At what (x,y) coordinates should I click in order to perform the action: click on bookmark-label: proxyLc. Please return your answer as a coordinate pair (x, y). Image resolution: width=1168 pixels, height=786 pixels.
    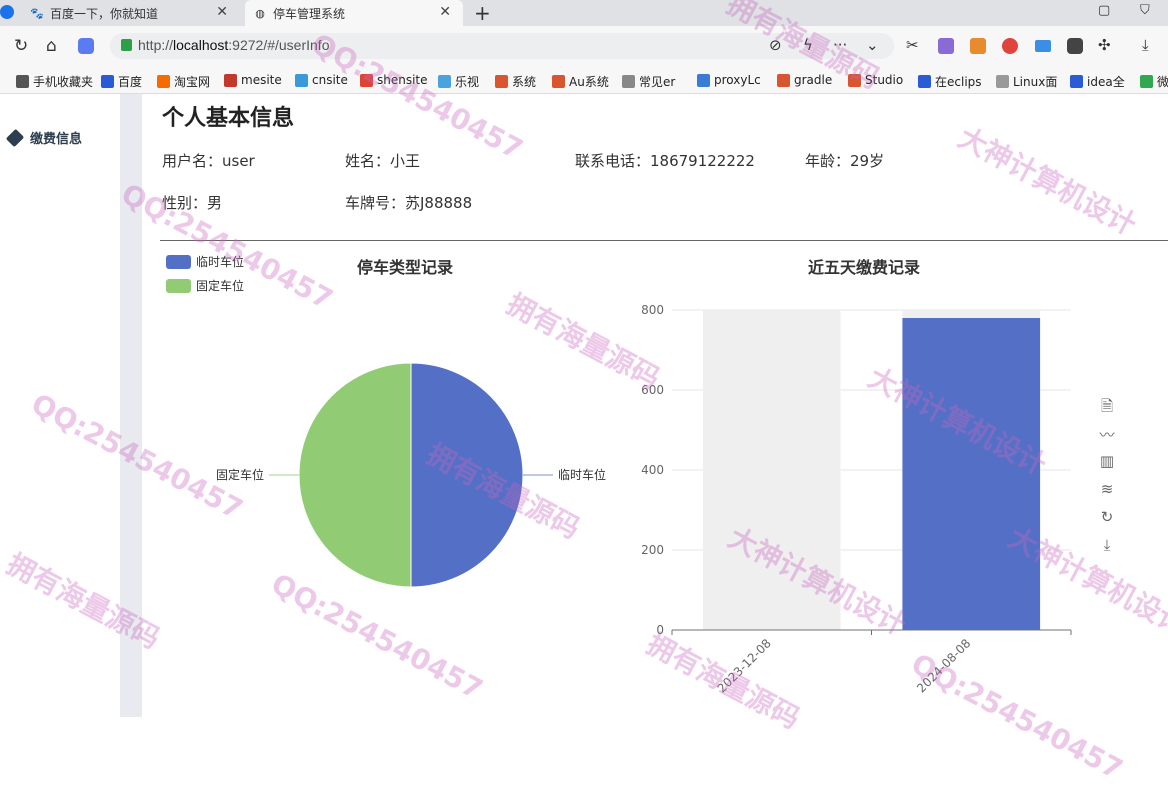
    Looking at the image, I should click on (737, 80).